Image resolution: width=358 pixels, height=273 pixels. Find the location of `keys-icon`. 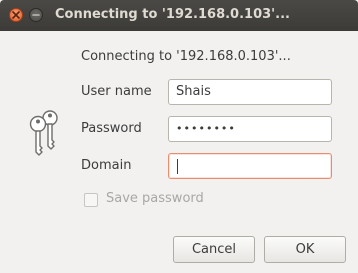

keys-icon is located at coordinates (43, 133).